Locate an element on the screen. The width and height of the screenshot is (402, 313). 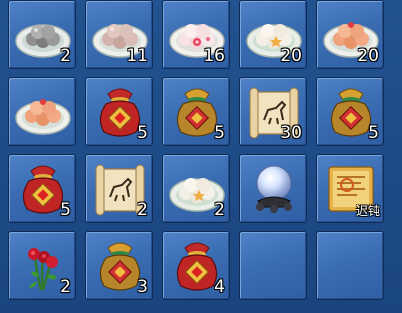
inventory-slot-5: 20 is located at coordinates (350, 34).